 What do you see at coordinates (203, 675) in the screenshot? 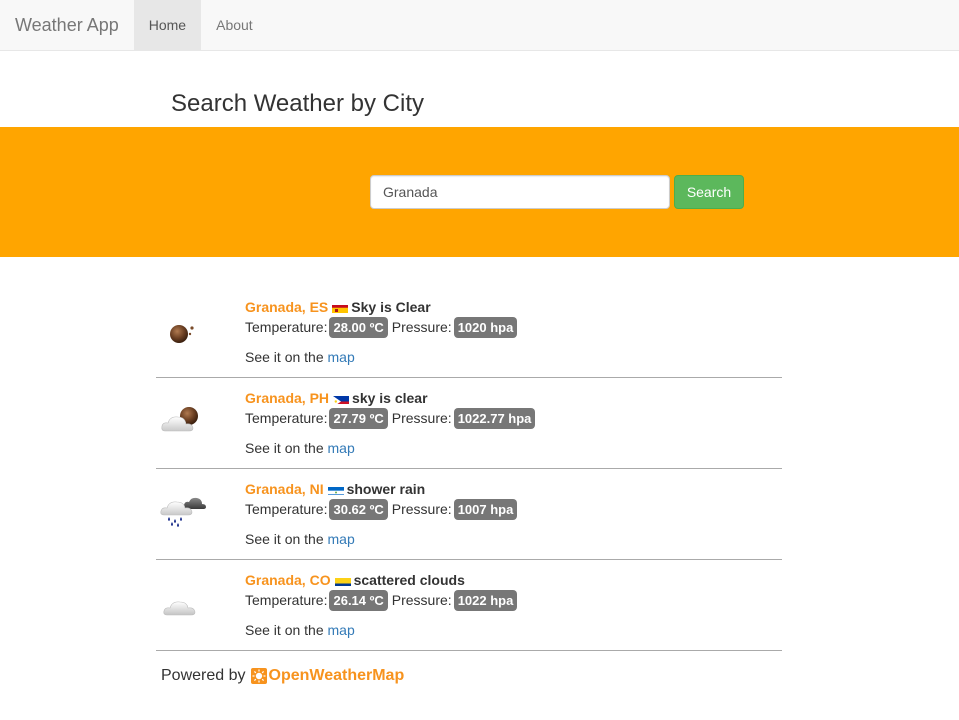
I see `powered-by-label: Powered by` at bounding box center [203, 675].